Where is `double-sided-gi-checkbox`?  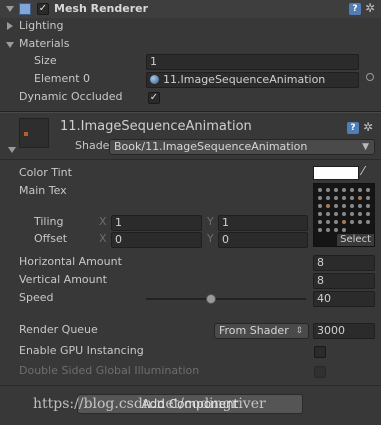
double-sided-gi-checkbox is located at coordinates (320, 372).